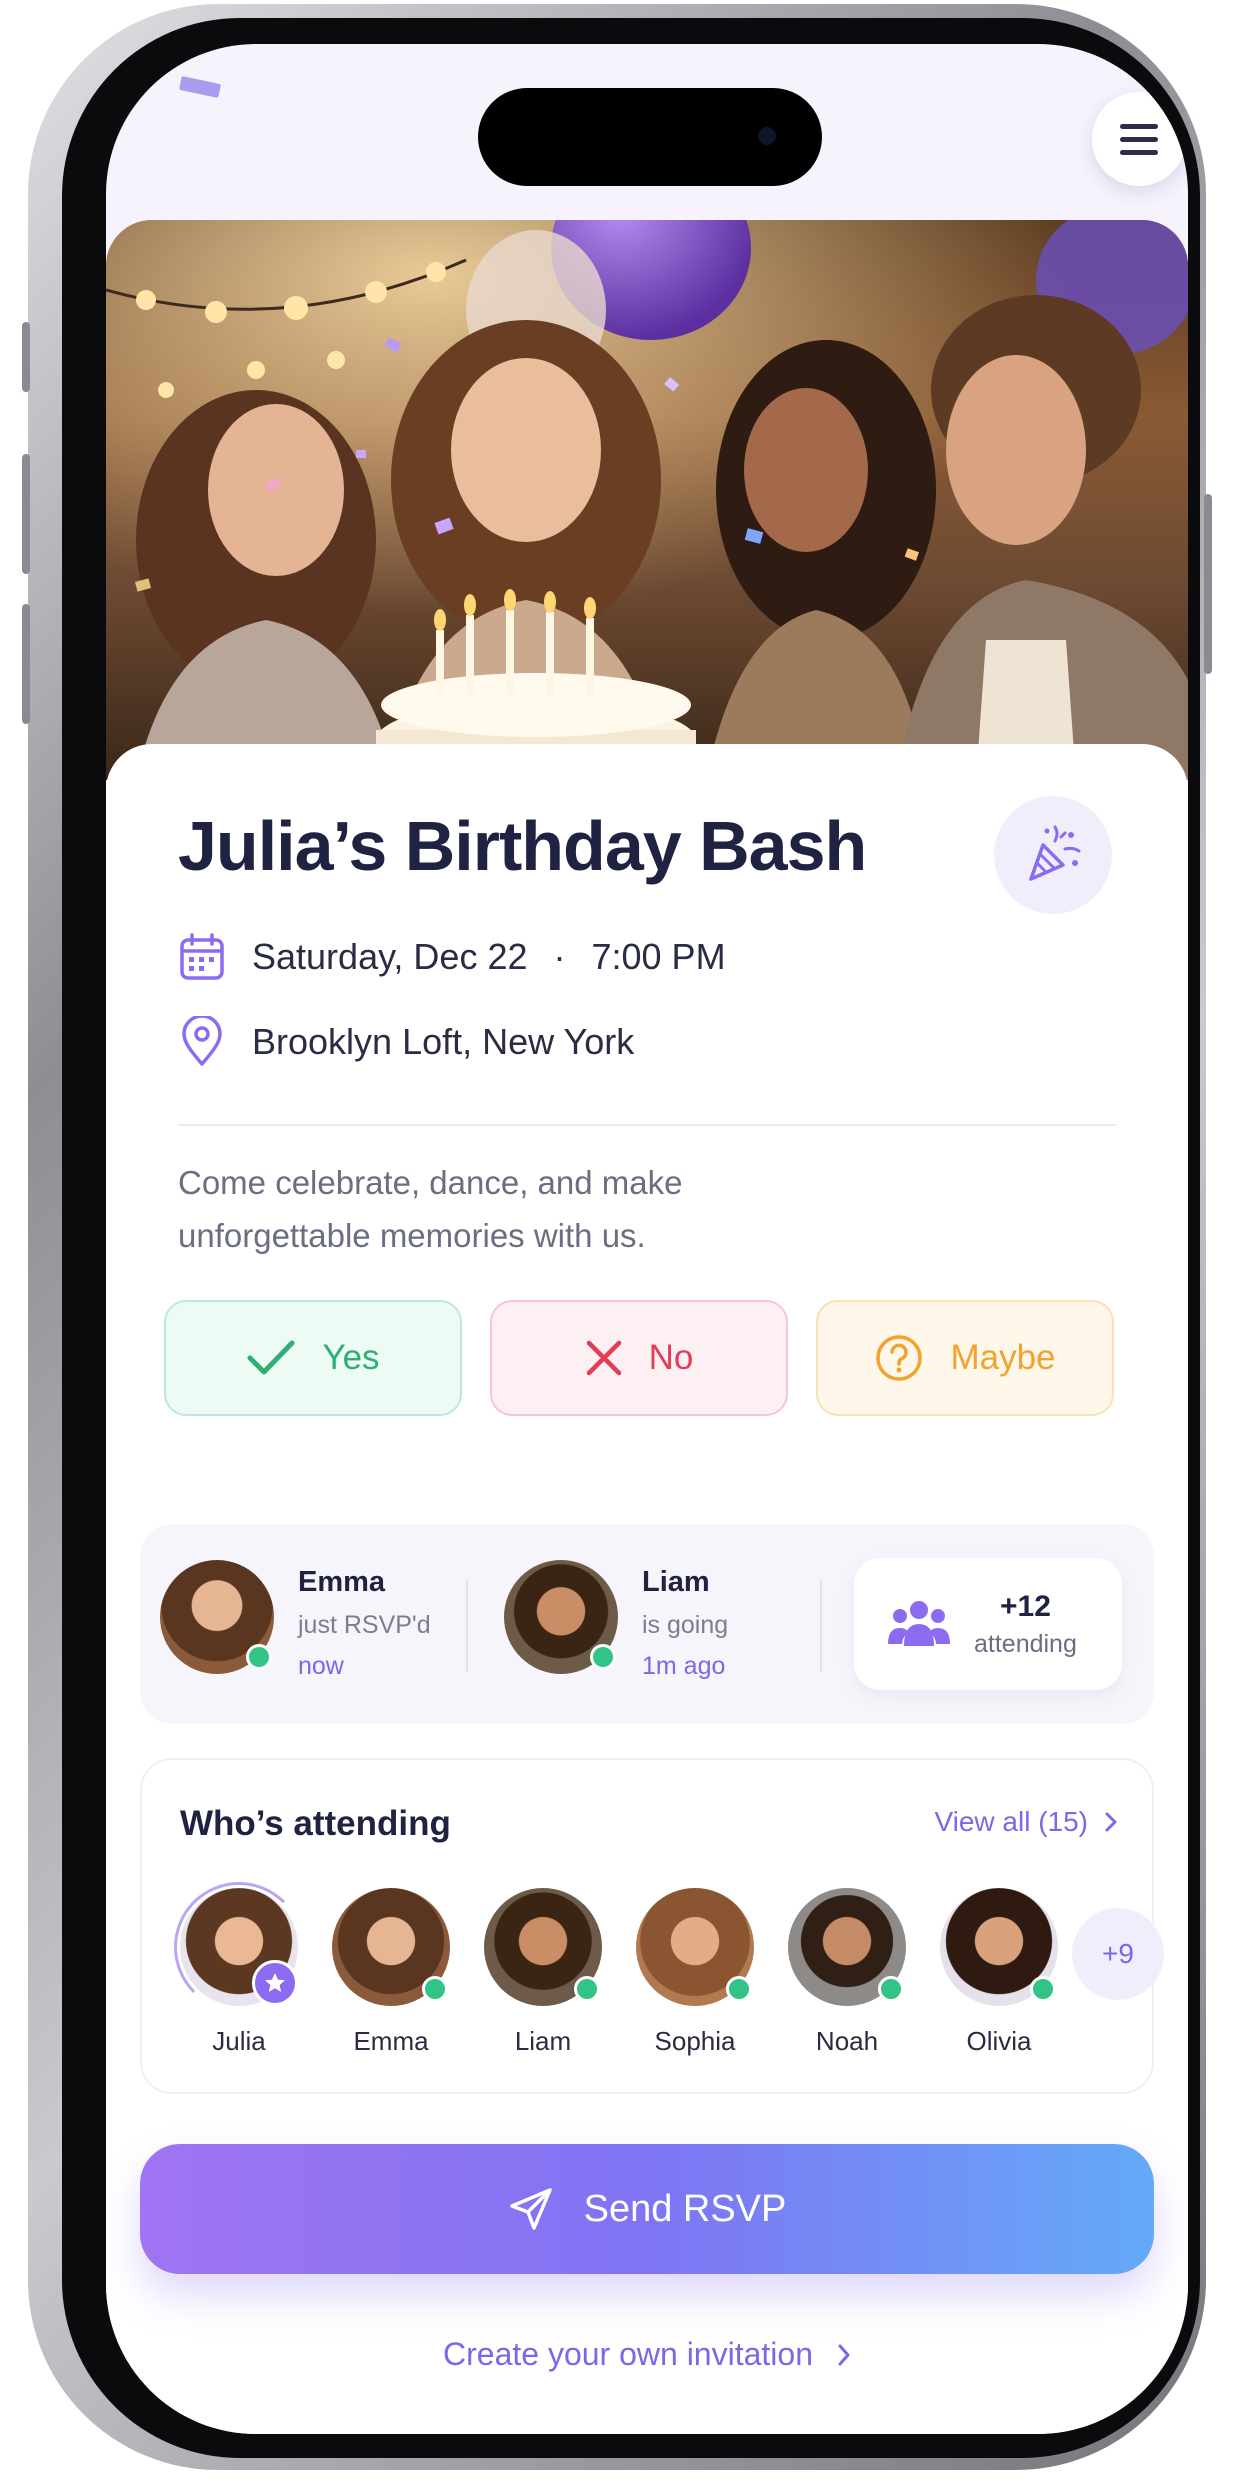  I want to click on rsvp-maybe-label: Maybe, so click(1003, 1357).